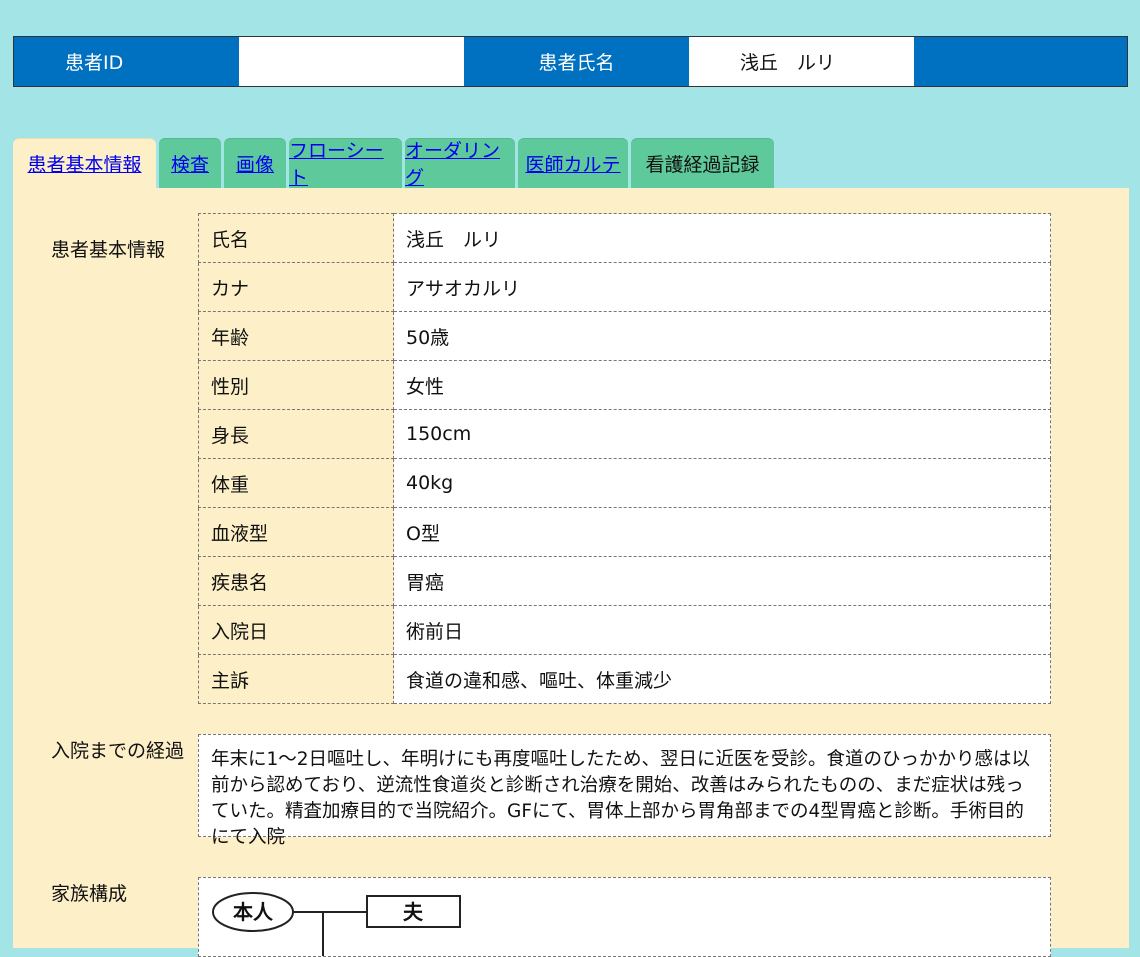 Image resolution: width=1140 pixels, height=957 pixels. Describe the element at coordinates (336, 924) in the screenshot. I see `family-tree-graphic: 本人 夫` at that location.